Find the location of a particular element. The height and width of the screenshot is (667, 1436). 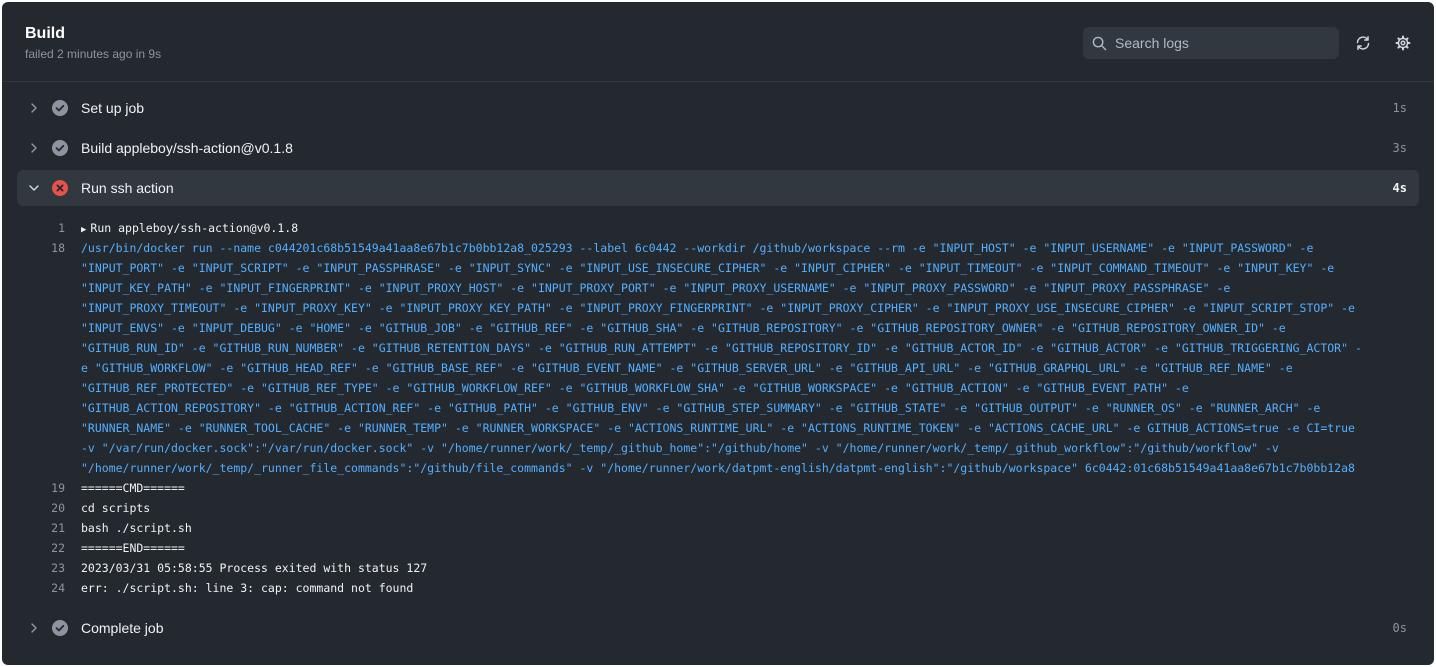

search-icon is located at coordinates (1099, 43).